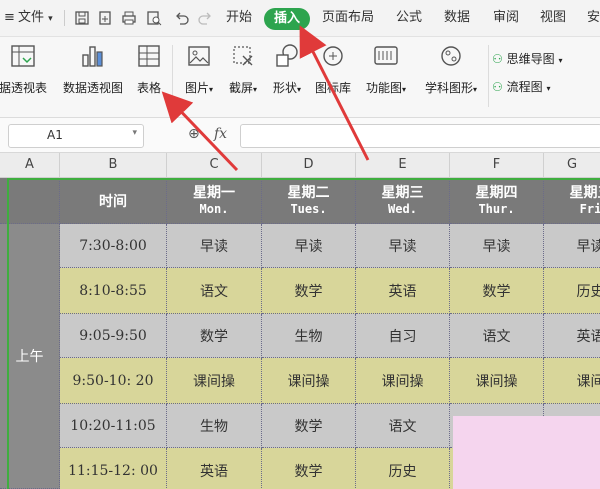  What do you see at coordinates (287, 69) in the screenshot?
I see `shapes-button: 形状▾` at bounding box center [287, 69].